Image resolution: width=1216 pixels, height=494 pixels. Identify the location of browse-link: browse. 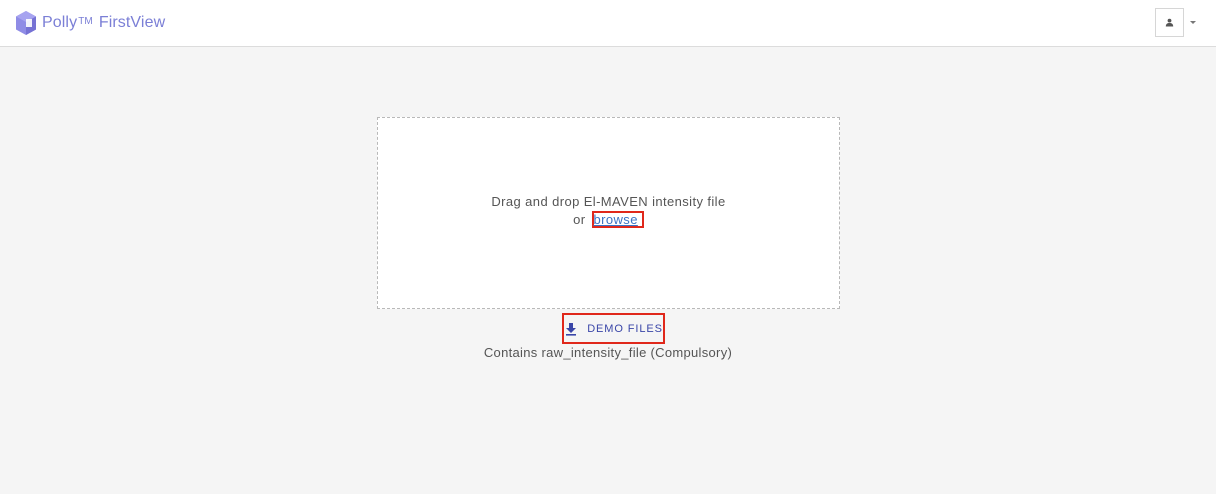
(617, 219).